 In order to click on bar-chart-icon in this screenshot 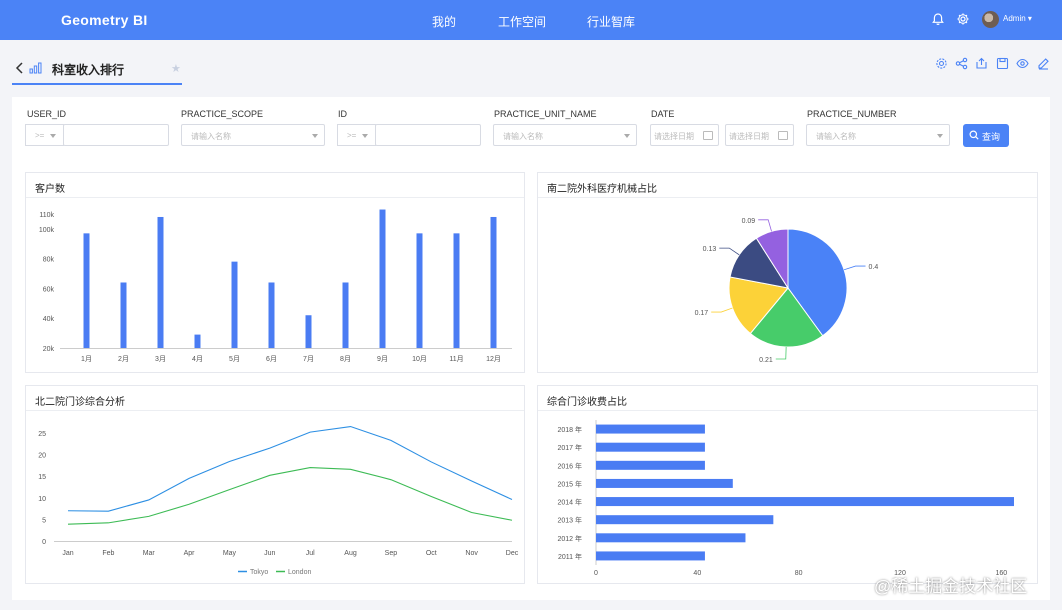, I will do `click(35, 68)`.